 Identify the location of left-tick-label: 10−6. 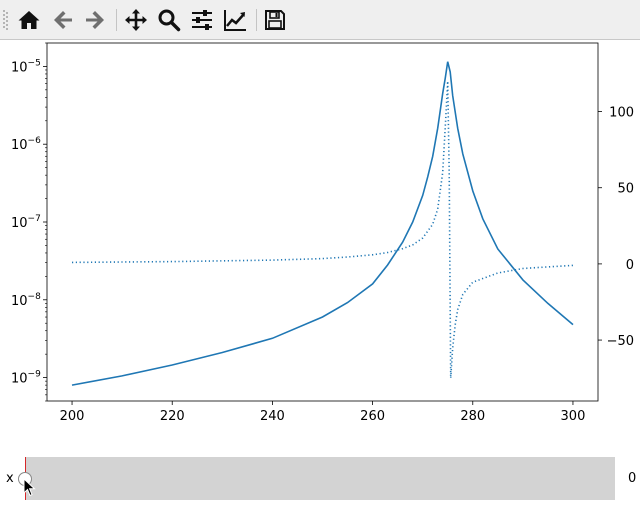
(26, 144).